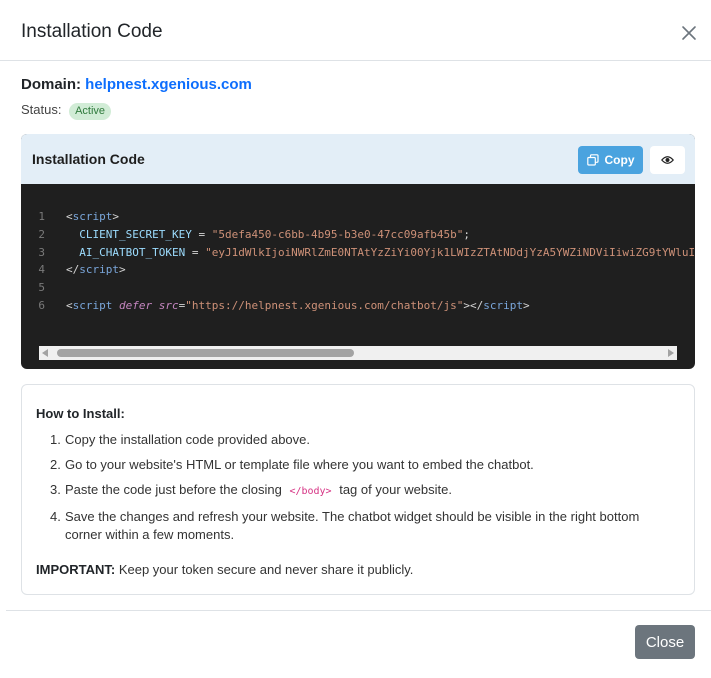 The image size is (711, 678). Describe the element at coordinates (45, 353) in the screenshot. I see `scroll-left-icon` at that location.